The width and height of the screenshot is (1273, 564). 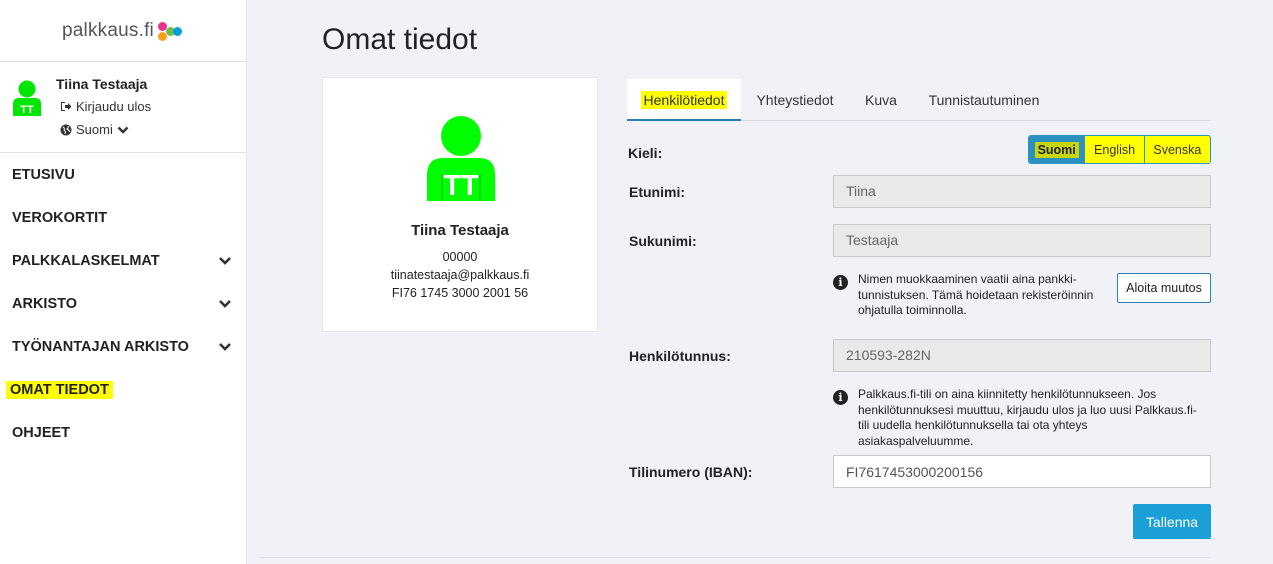 I want to click on language-option-suomi: Suomi, so click(x=1057, y=149).